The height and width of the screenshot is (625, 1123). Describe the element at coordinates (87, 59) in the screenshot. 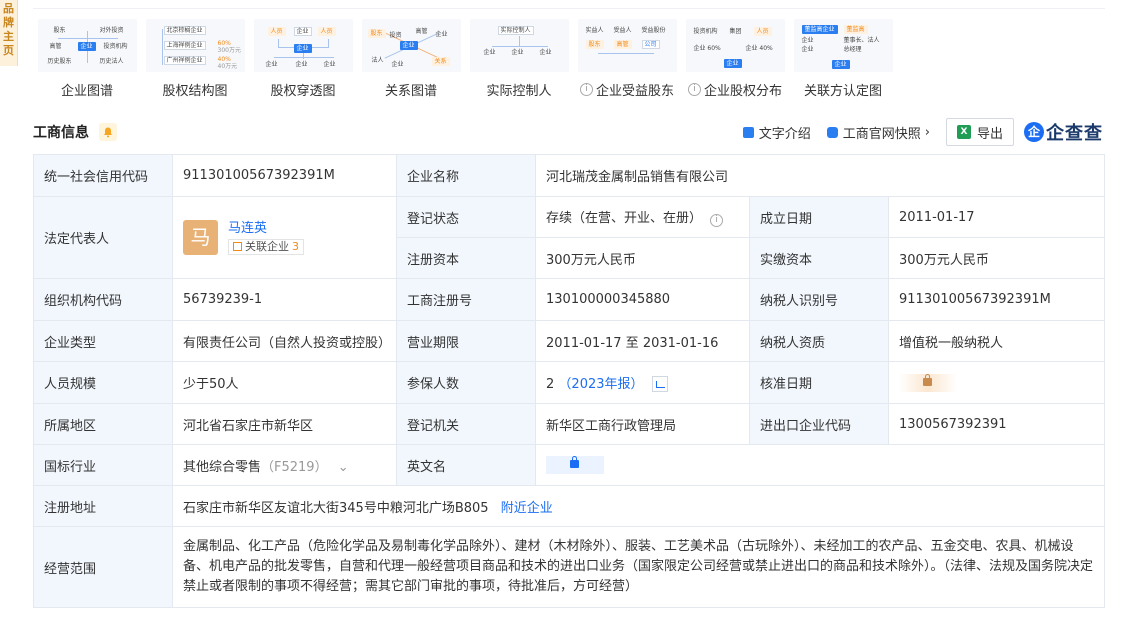

I see `thumb-enterprise-graph: 股东 对外投资 高管 企业 投资机构 历史股东 历史法人 企业图谱` at that location.